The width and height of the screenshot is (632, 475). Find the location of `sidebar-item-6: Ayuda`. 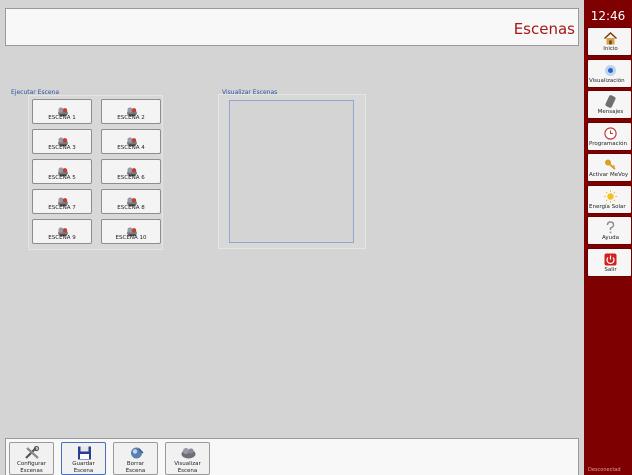

sidebar-item-6: Ayuda is located at coordinates (609, 230).